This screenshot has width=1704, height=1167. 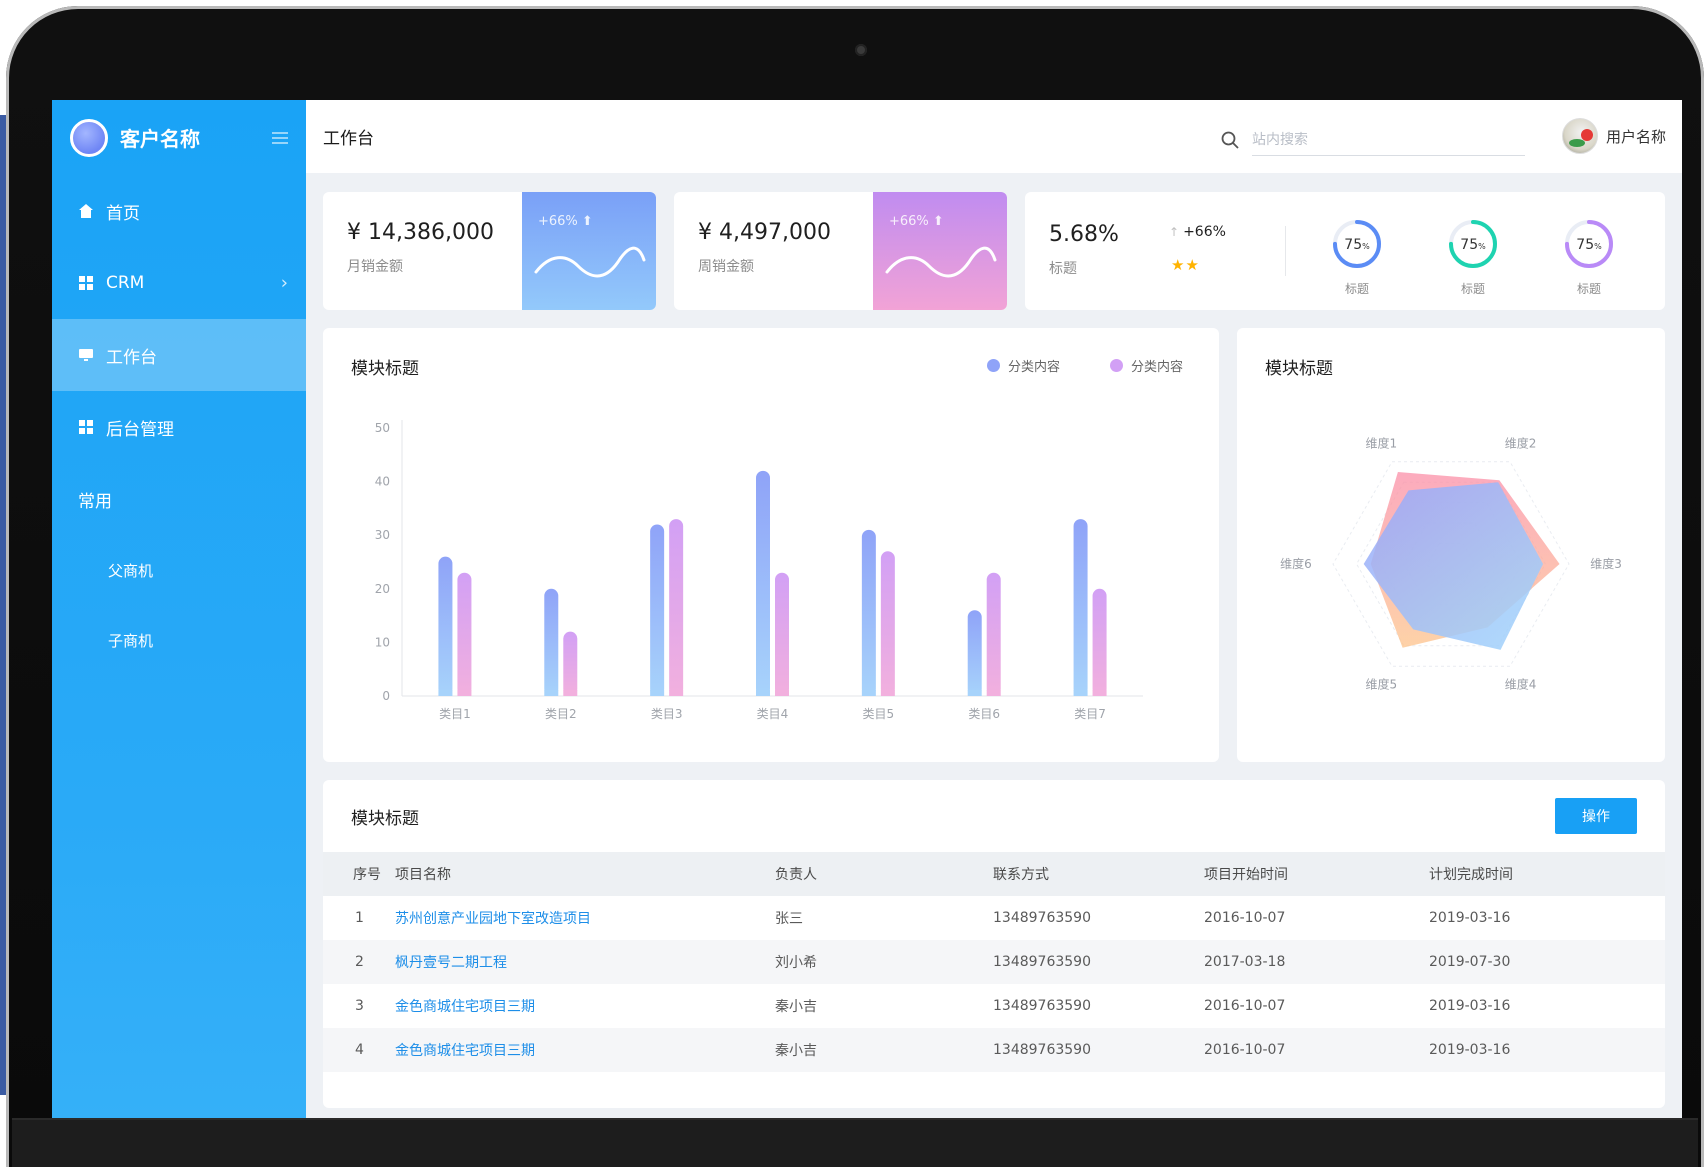 What do you see at coordinates (1316, 962) in the screenshot?
I see `cell-start-date: 2017-03-18` at bounding box center [1316, 962].